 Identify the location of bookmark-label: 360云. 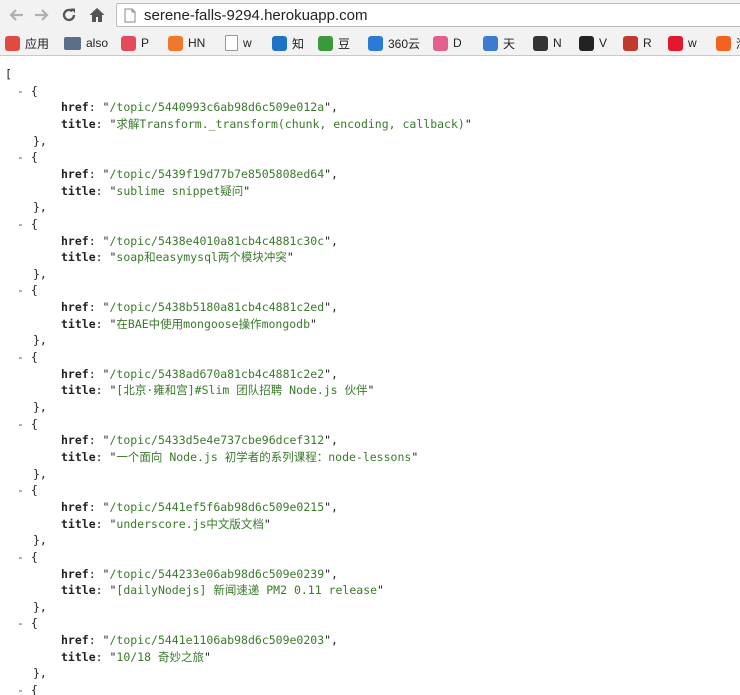
(404, 43).